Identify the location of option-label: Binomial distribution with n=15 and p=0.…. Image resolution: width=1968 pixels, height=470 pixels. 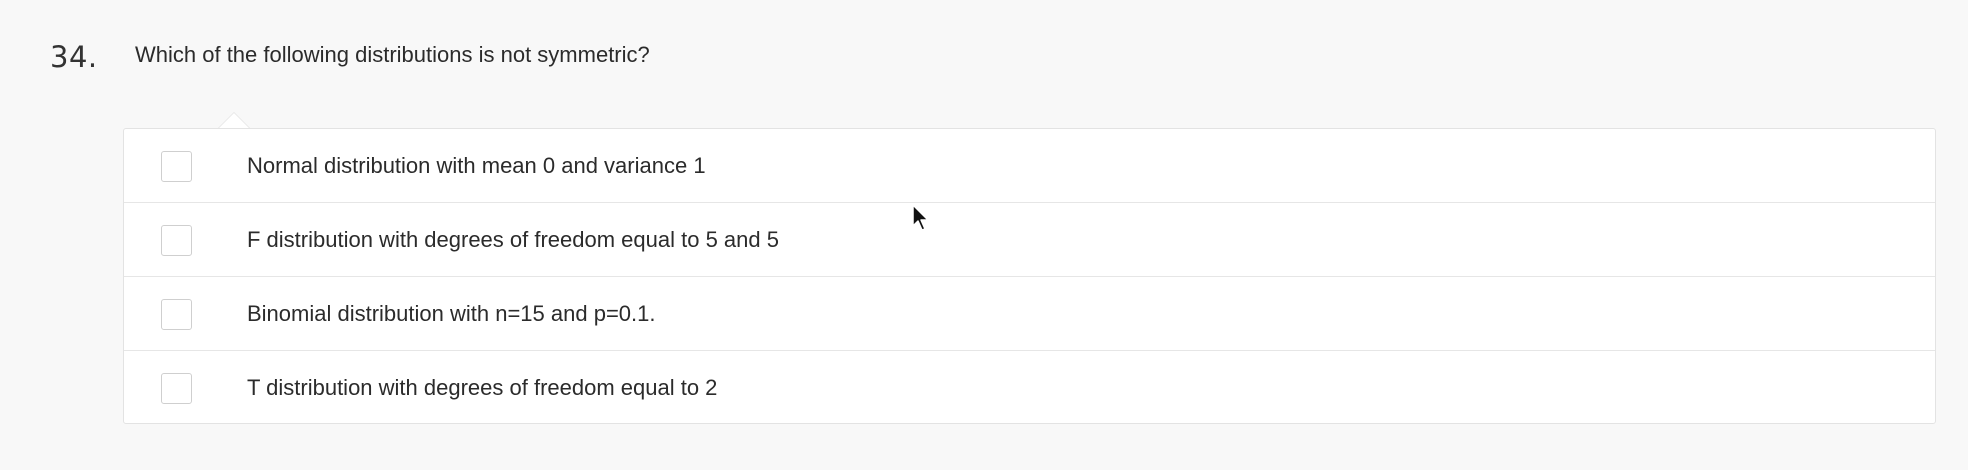
(451, 313).